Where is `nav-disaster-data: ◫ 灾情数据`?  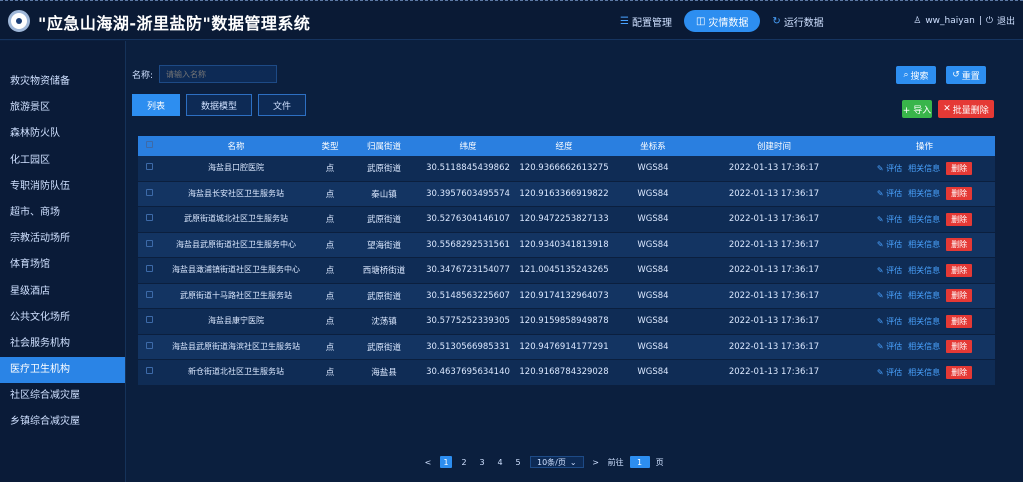
nav-disaster-data: ◫ 灾情数据 is located at coordinates (722, 21).